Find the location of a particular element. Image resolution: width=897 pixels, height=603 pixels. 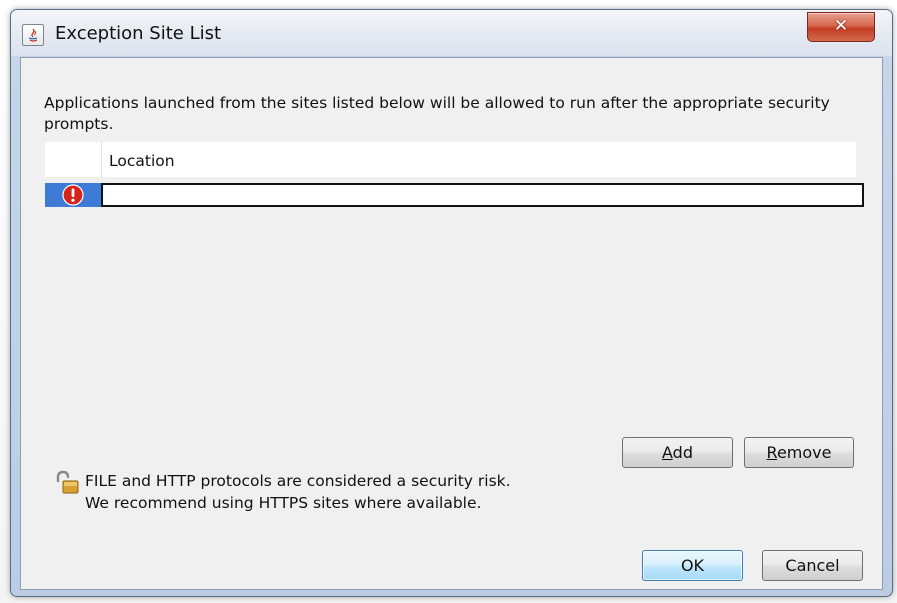

row-selector-header is located at coordinates (73, 159).